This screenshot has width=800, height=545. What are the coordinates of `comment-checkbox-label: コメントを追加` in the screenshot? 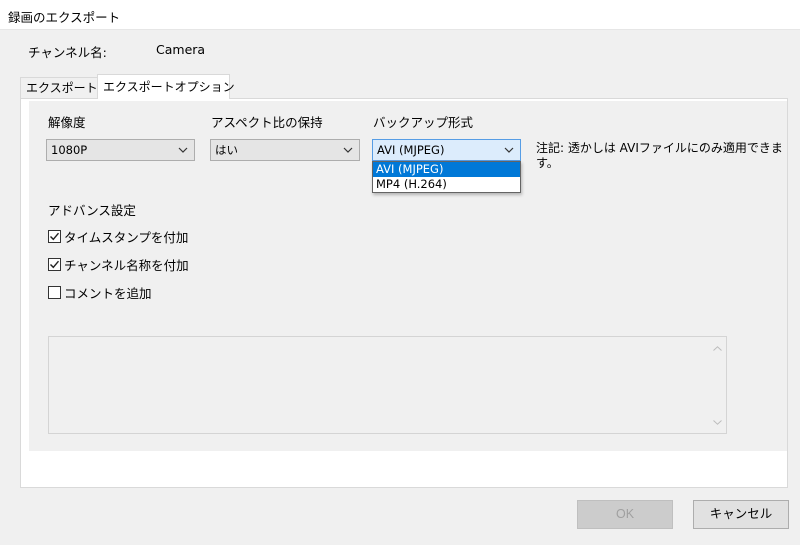 It's located at (108, 293).